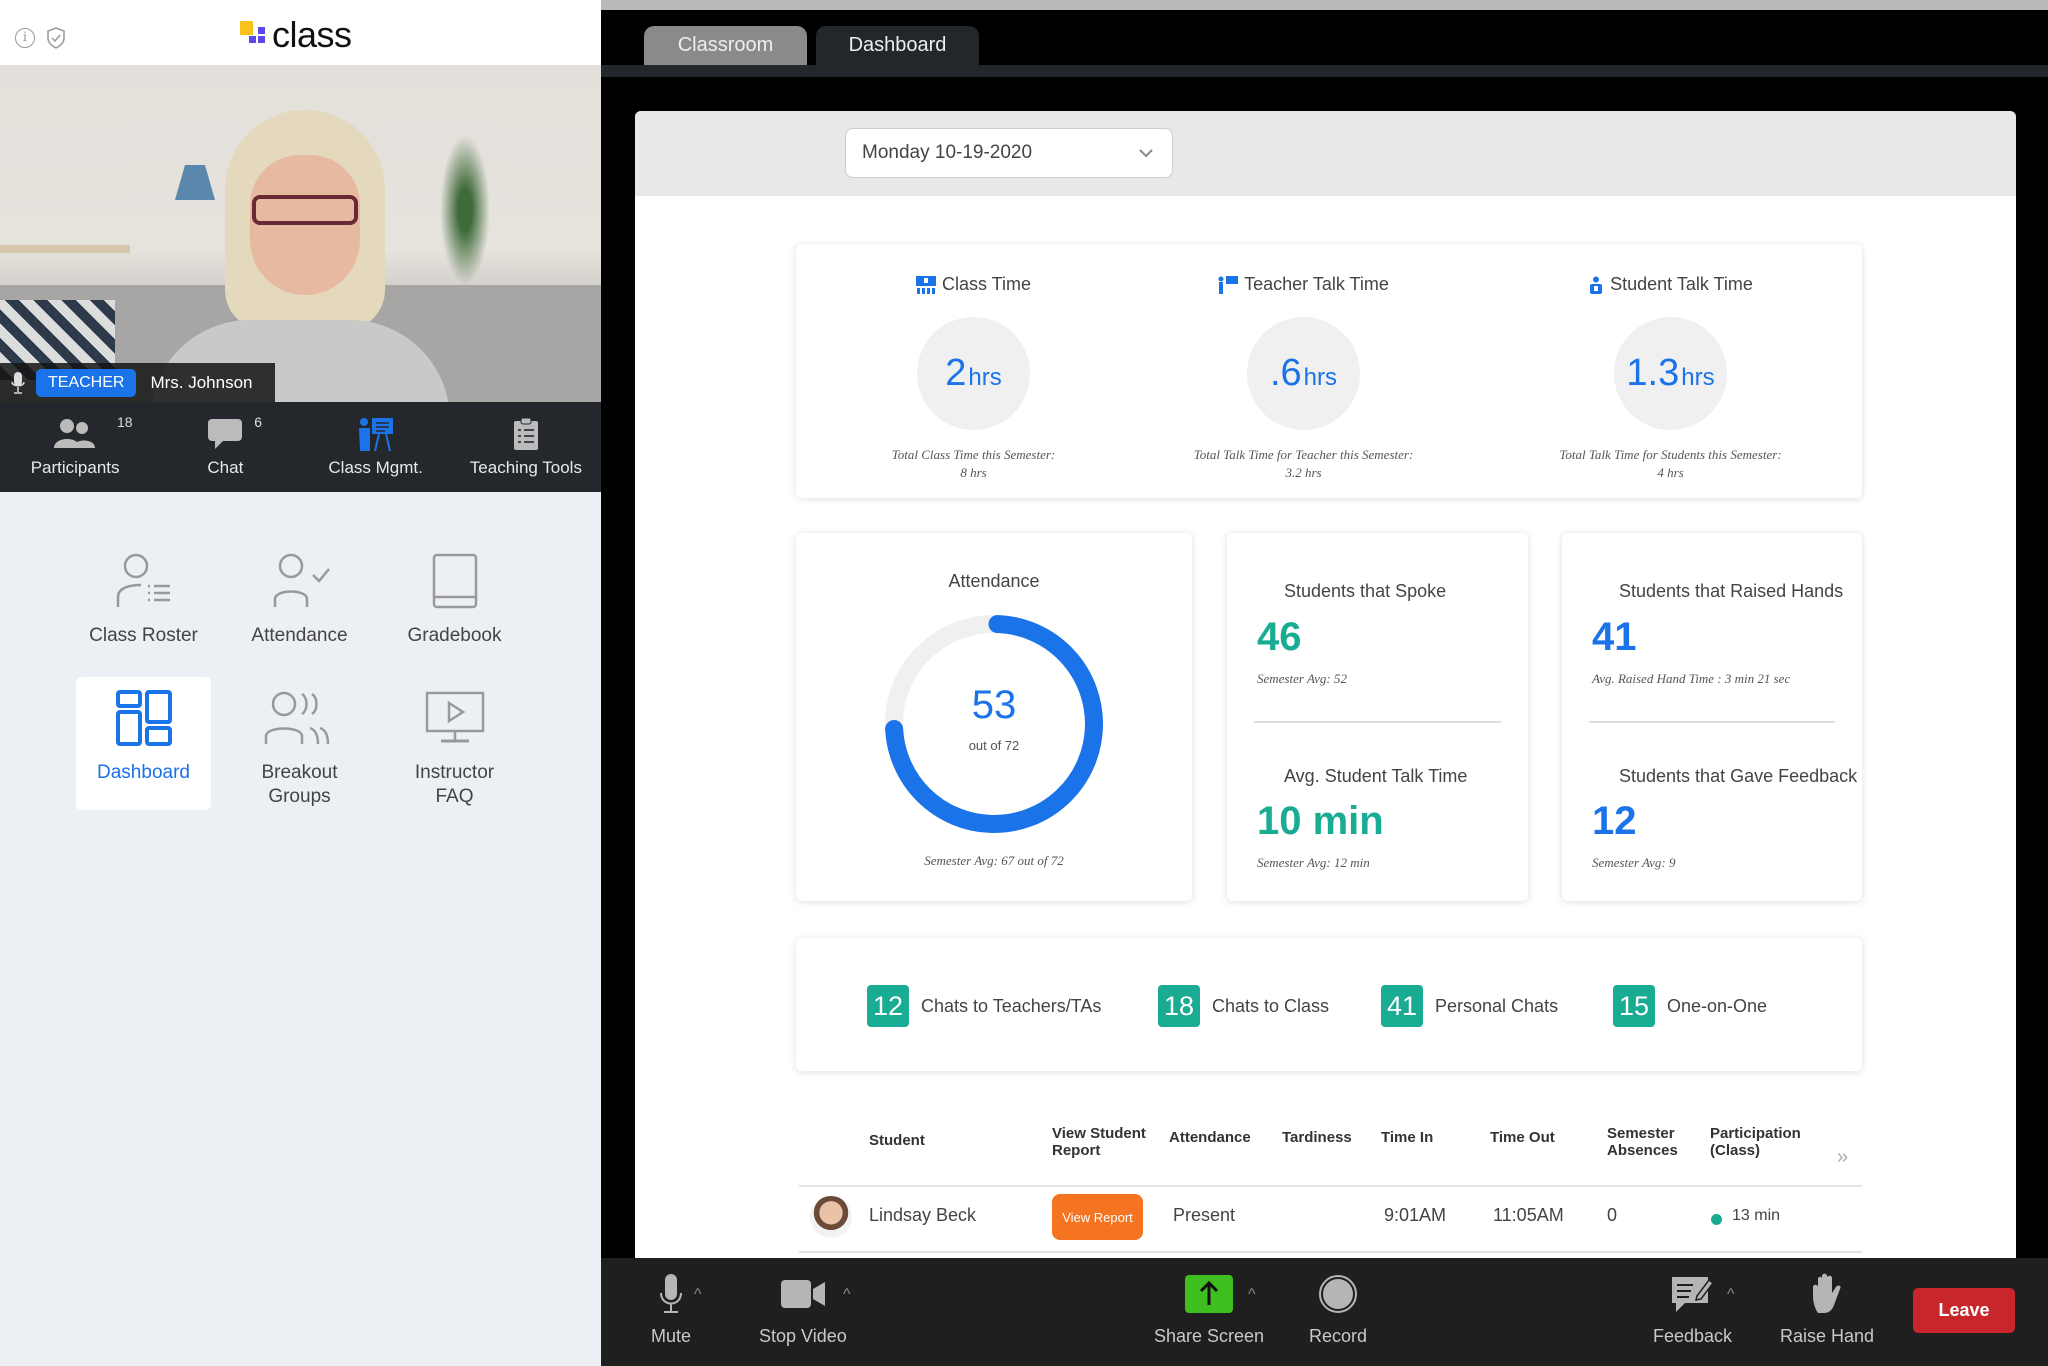 The height and width of the screenshot is (1366, 2048). I want to click on video-camera-icon, so click(803, 1294).